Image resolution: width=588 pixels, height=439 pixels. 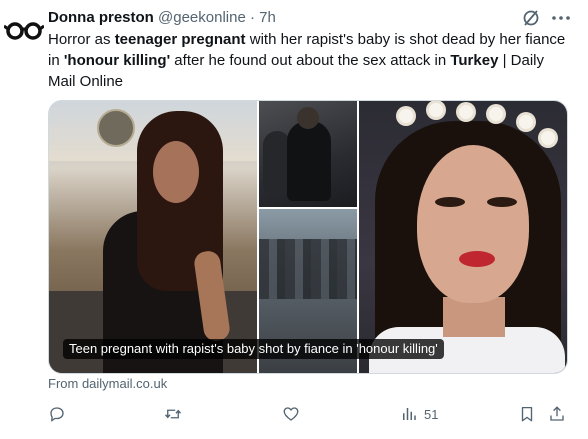 What do you see at coordinates (107, 384) in the screenshot?
I see `card-source: From dailymail.co.uk` at bounding box center [107, 384].